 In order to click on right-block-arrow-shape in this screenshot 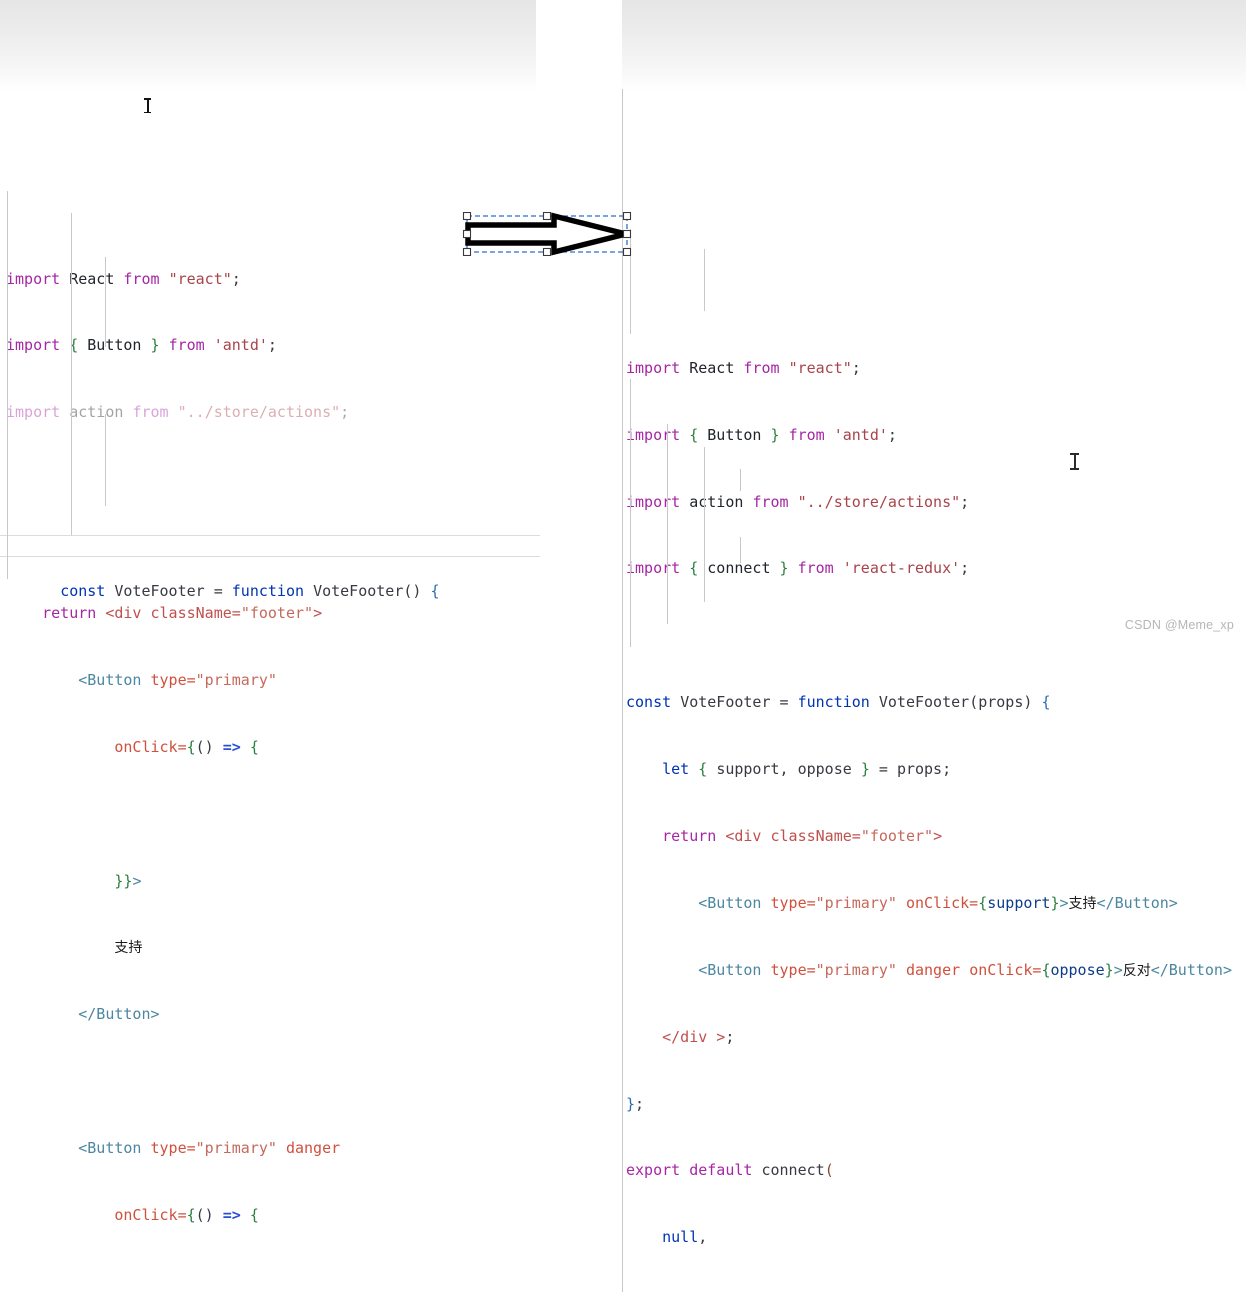, I will do `click(547, 234)`.